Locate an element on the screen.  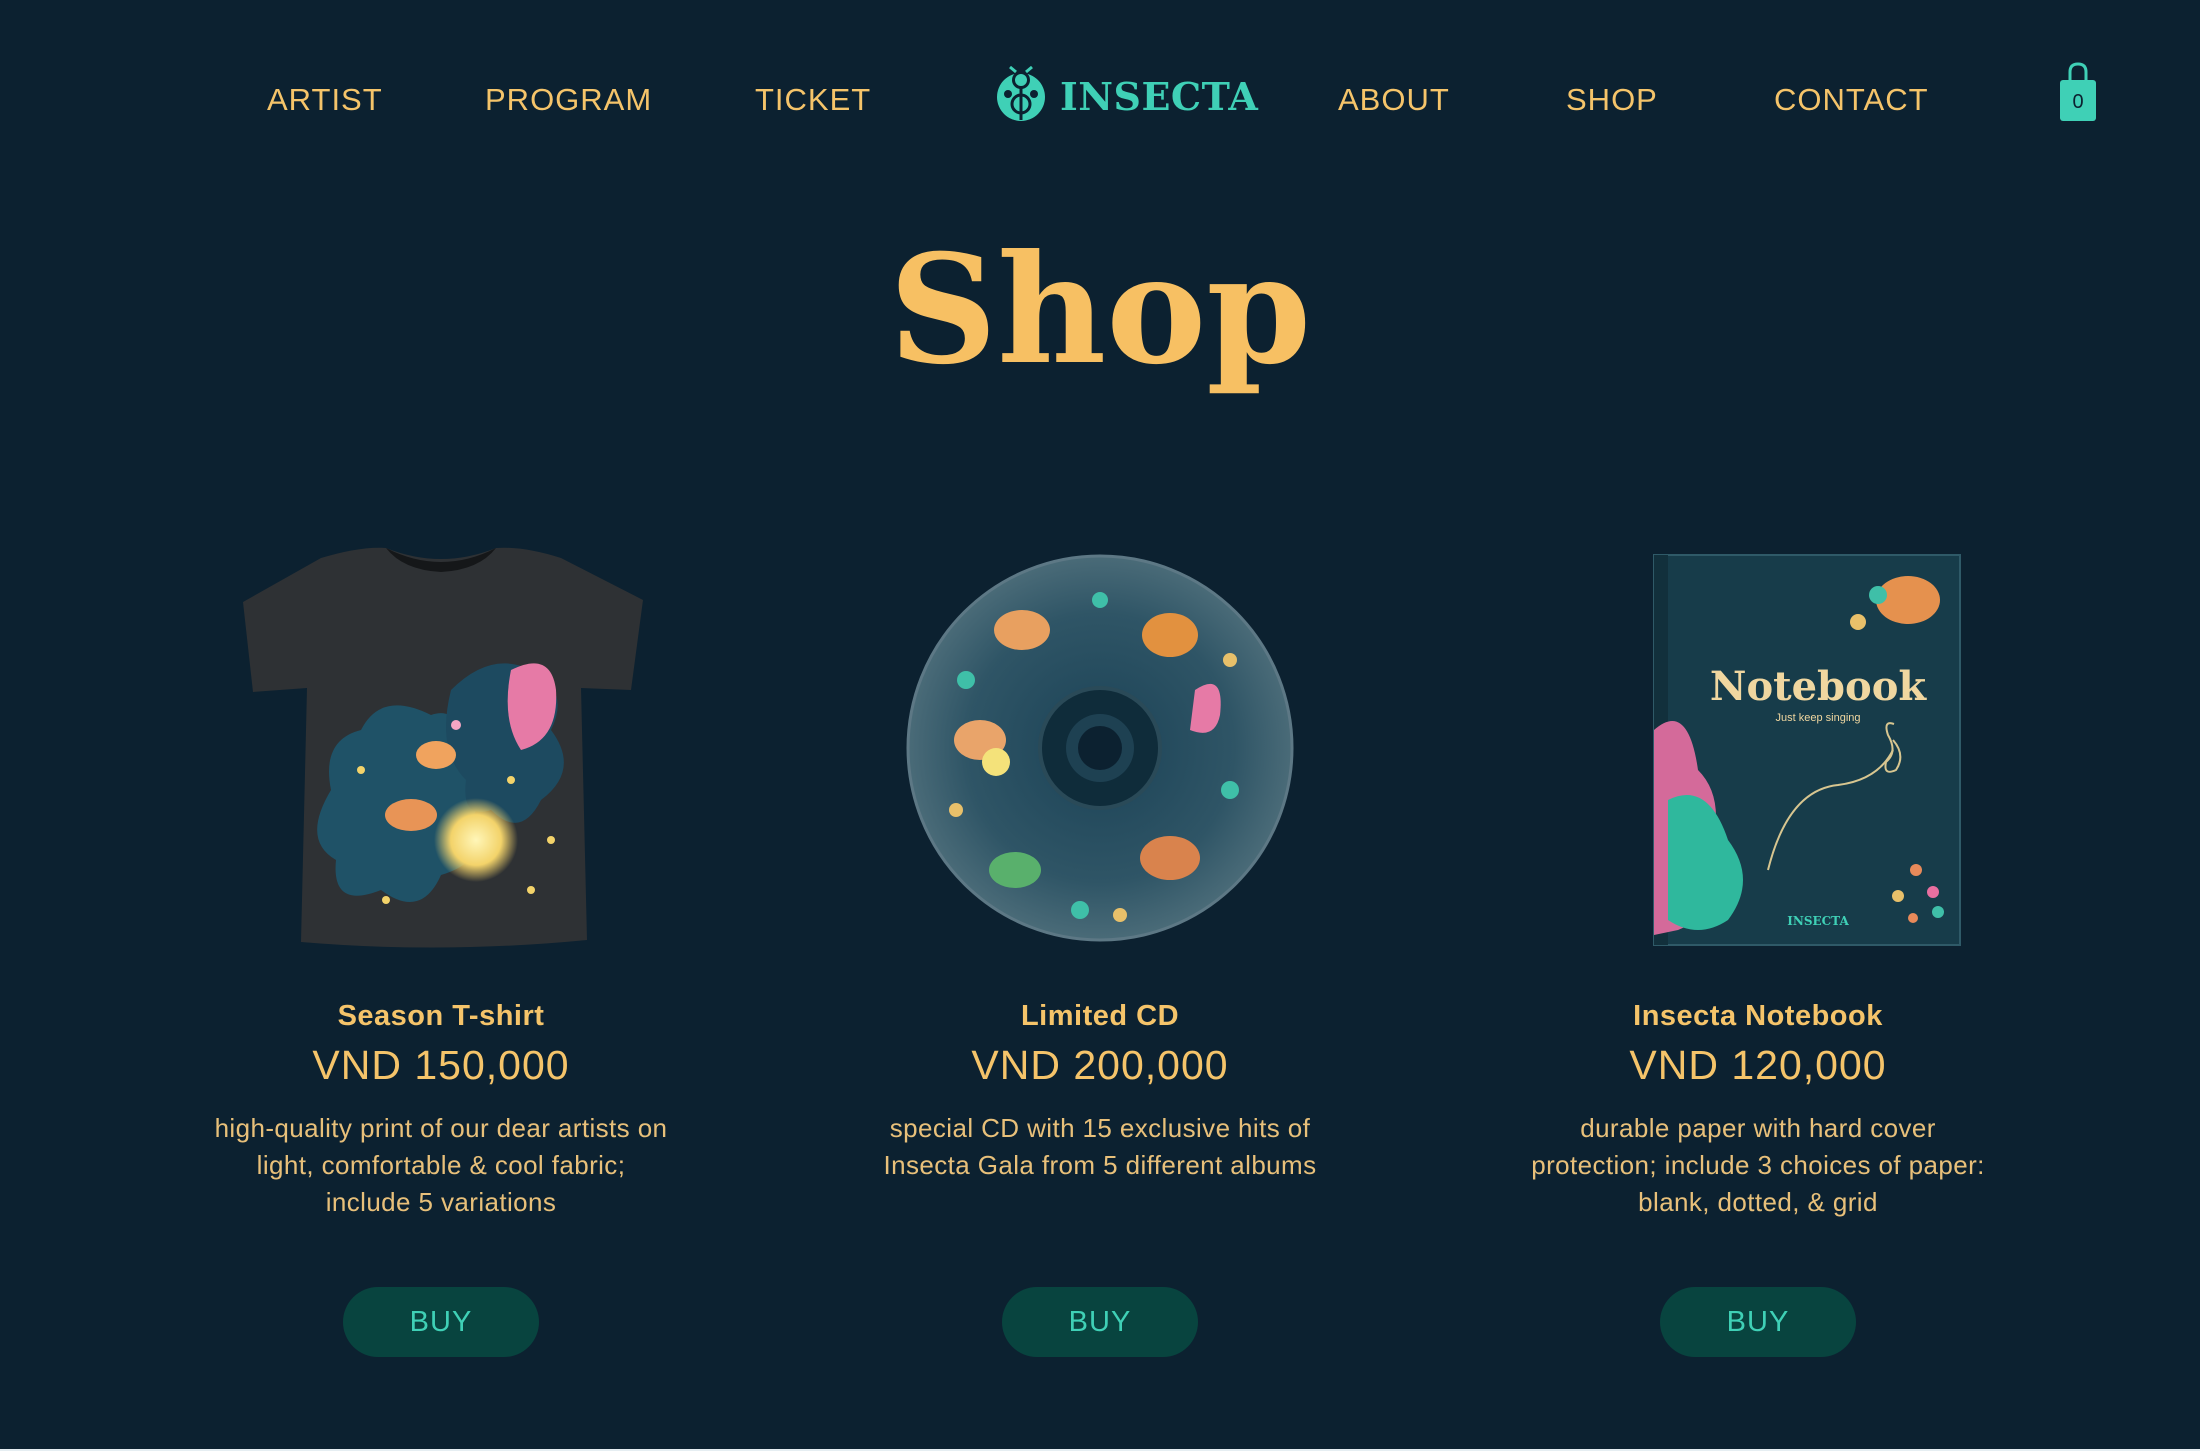
nav-link-about: ABOUT is located at coordinates (1394, 100).